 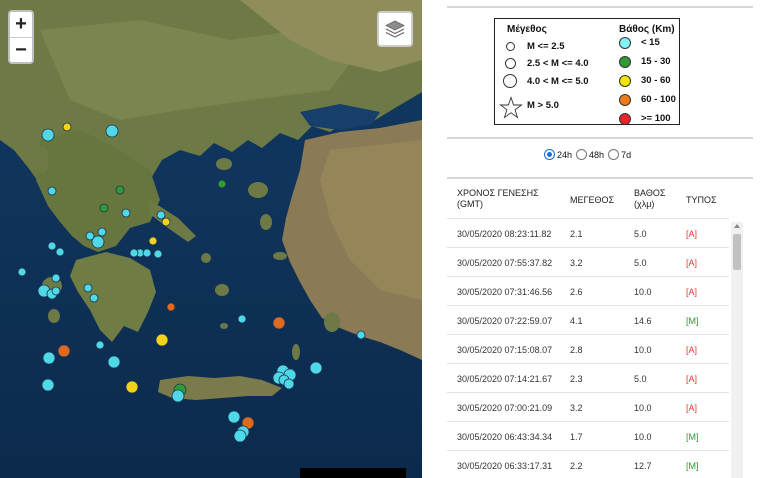 I want to click on table-row: 30/05/2020 08:23:11.82 2.1 5.0 [A], so click(x=588, y=232).